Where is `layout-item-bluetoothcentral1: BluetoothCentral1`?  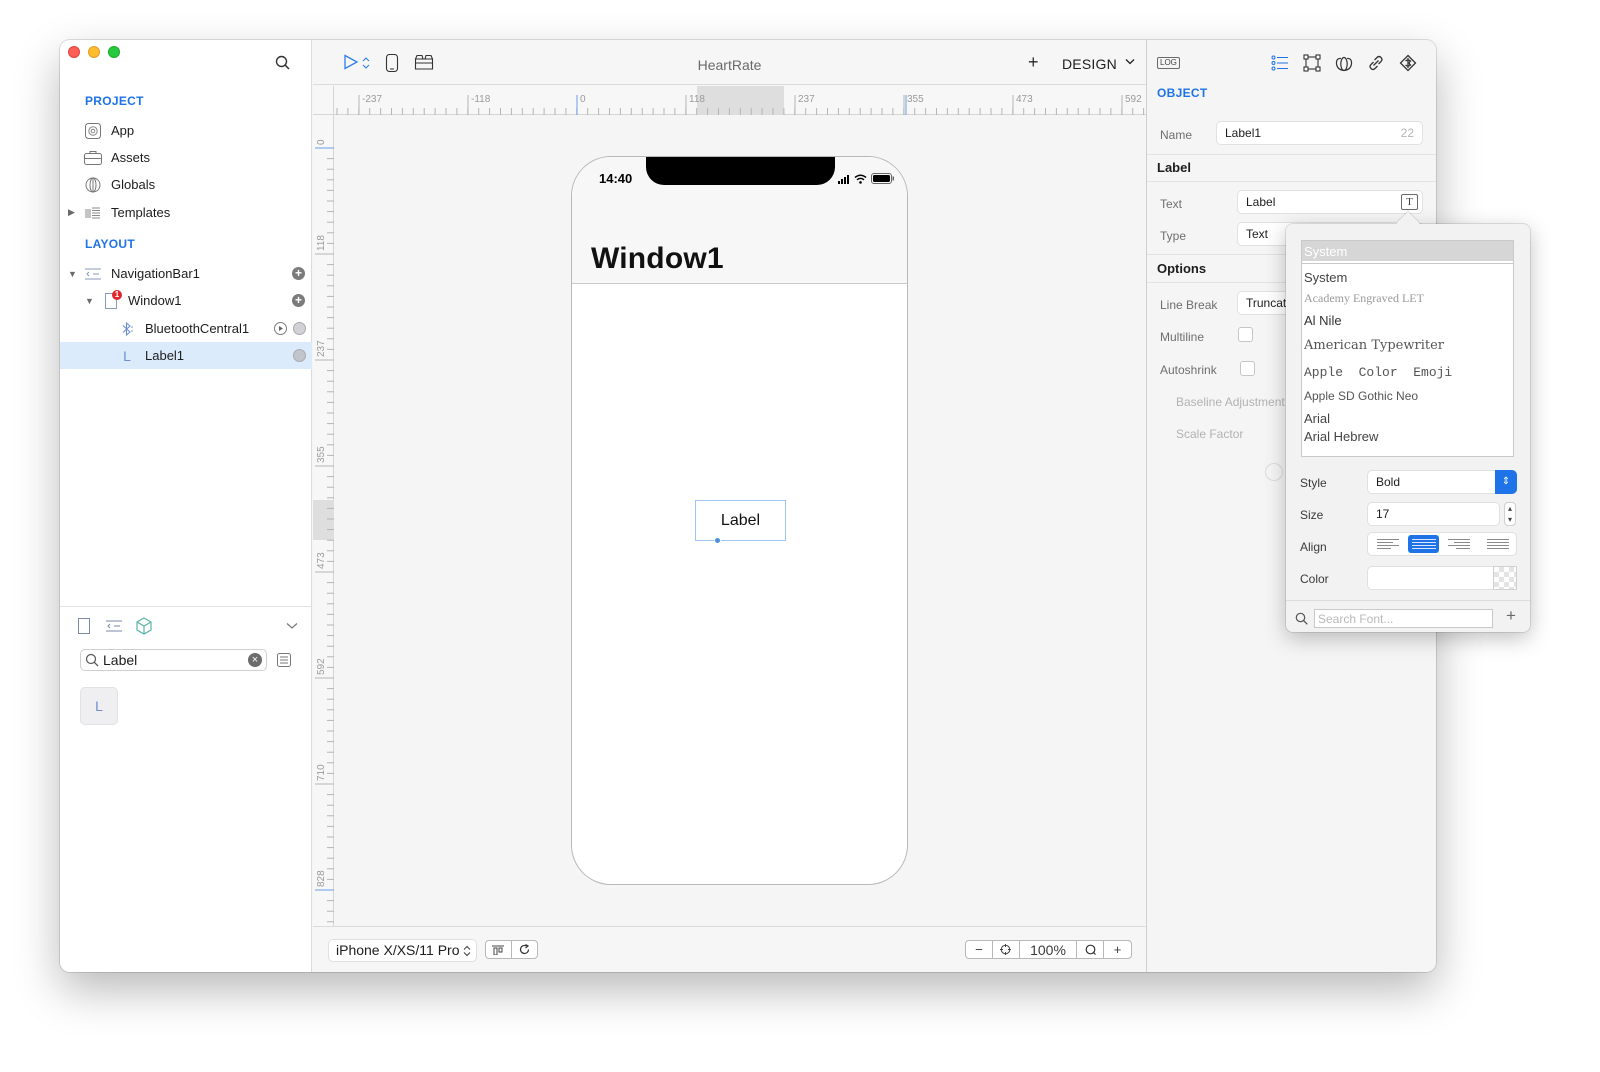 layout-item-bluetoothcentral1: BluetoothCentral1 is located at coordinates (186, 328).